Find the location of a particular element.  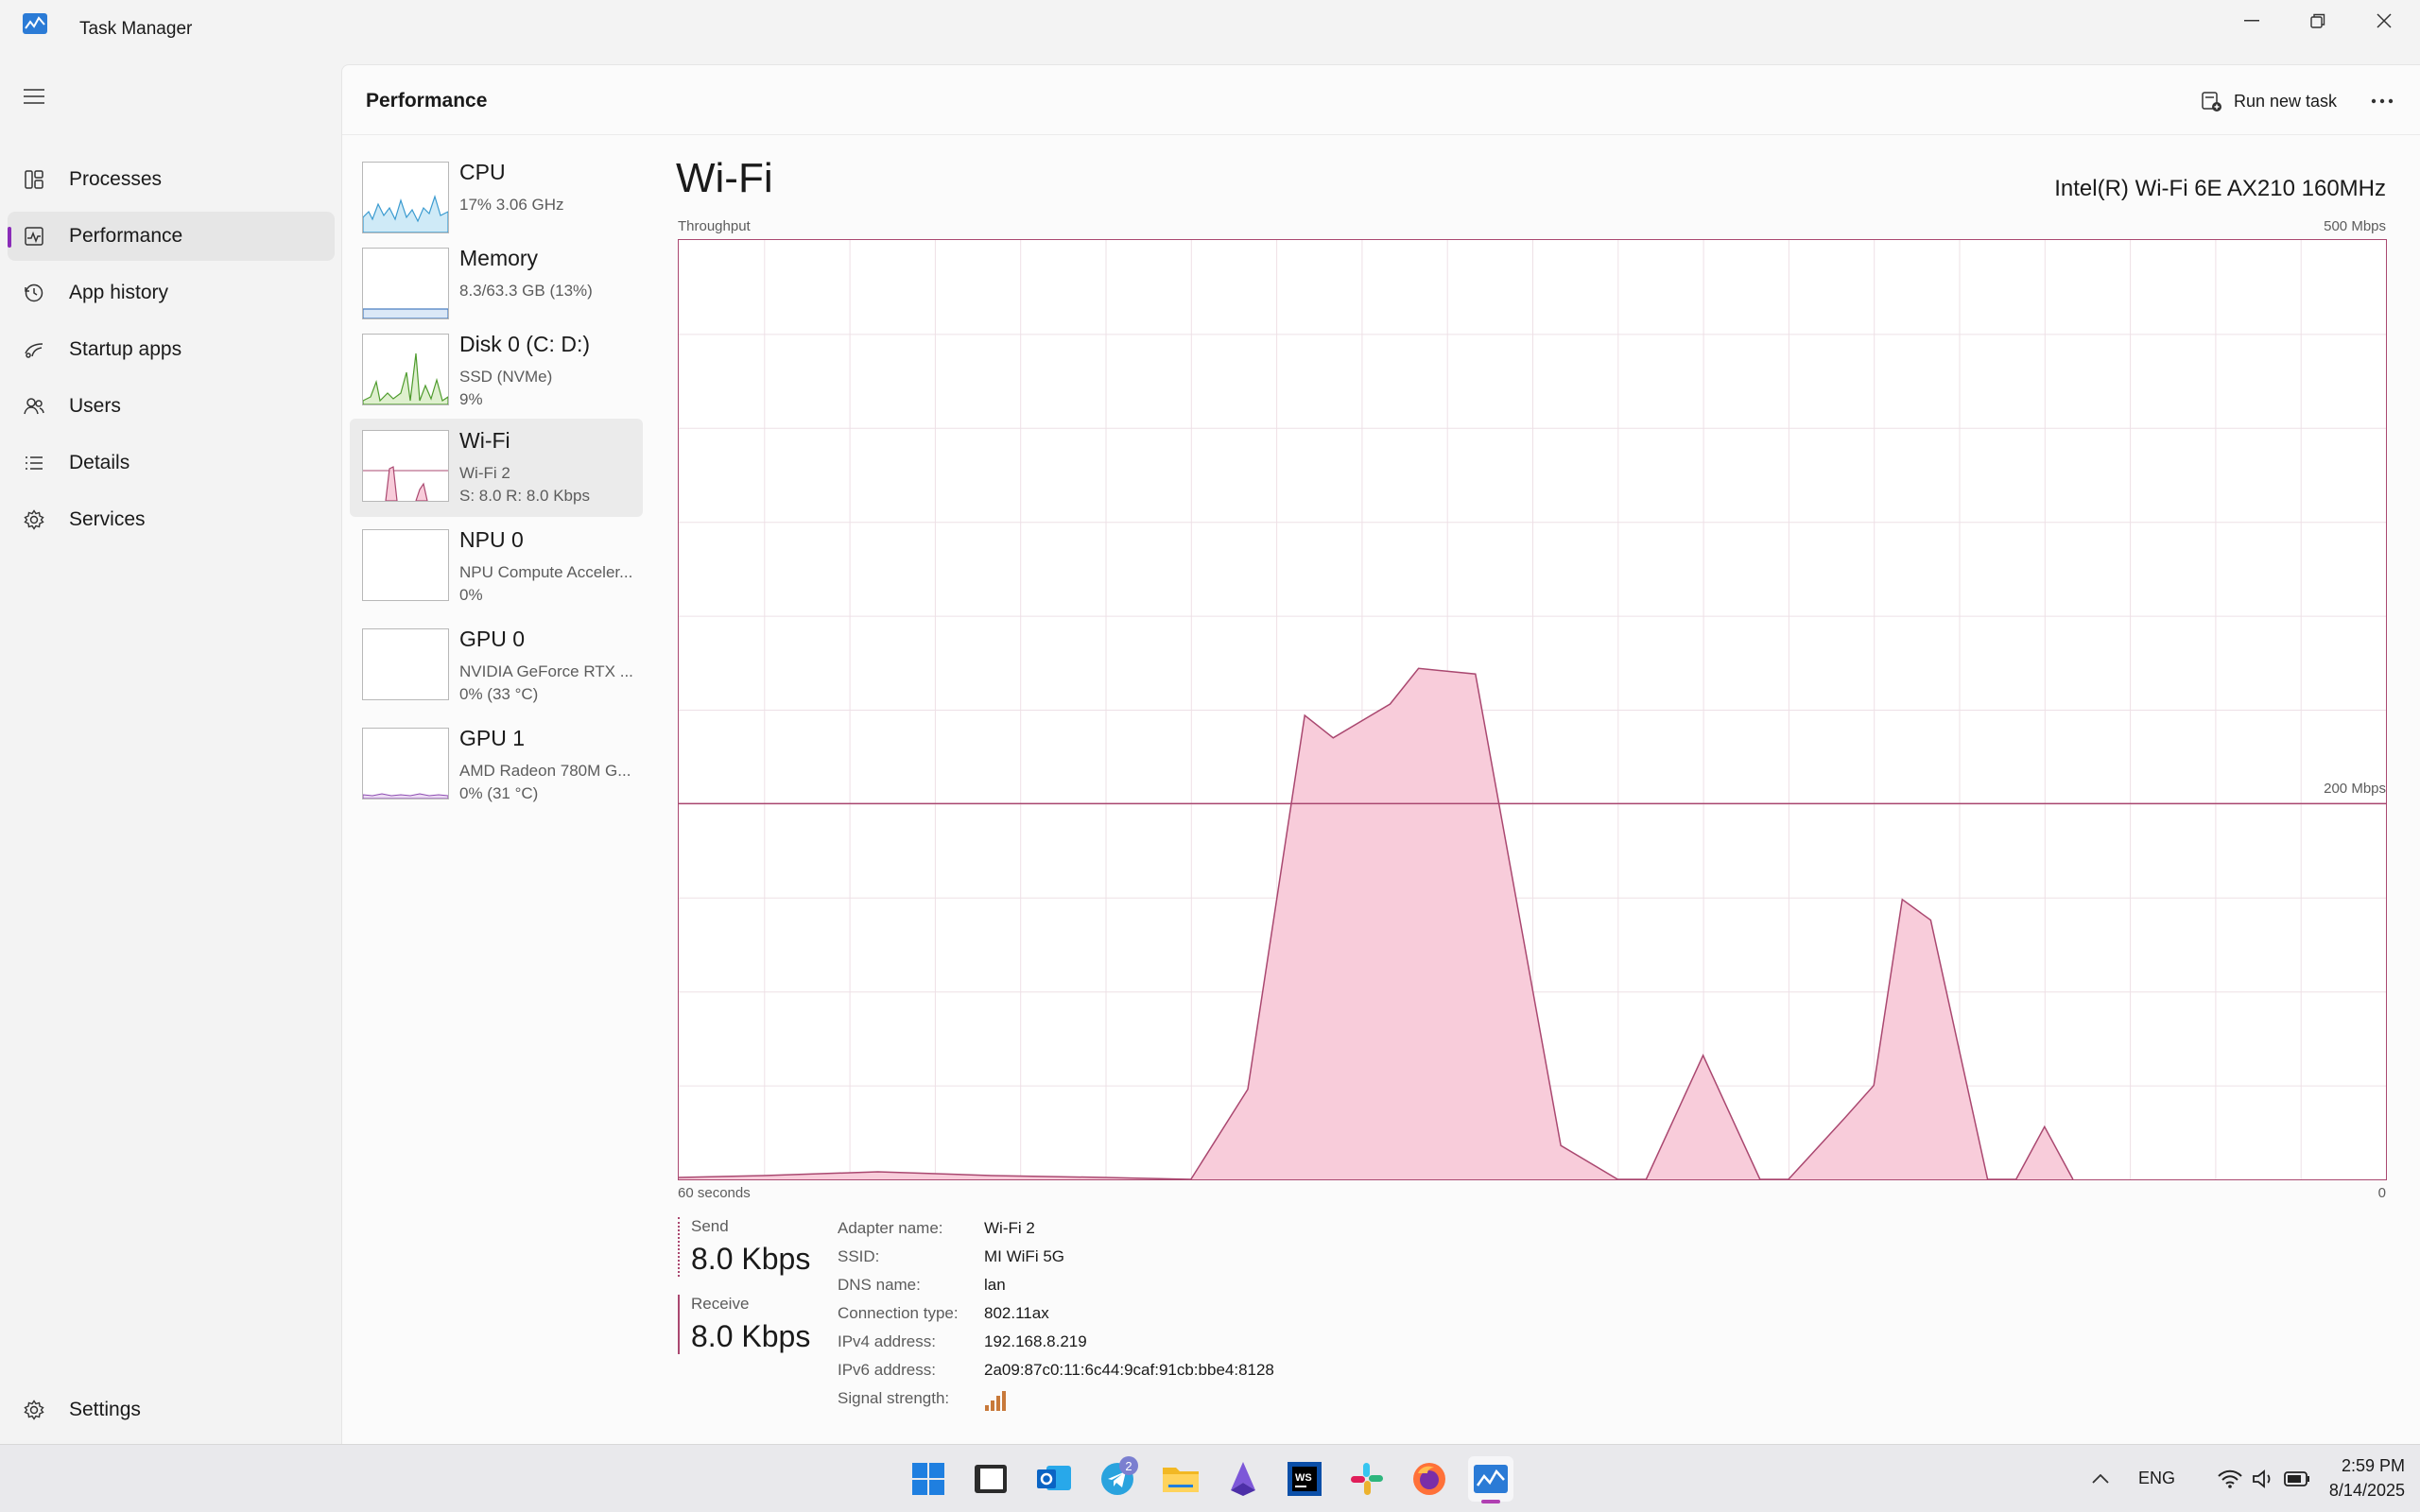

clock-time: 2:59 PM is located at coordinates (2373, 1466).